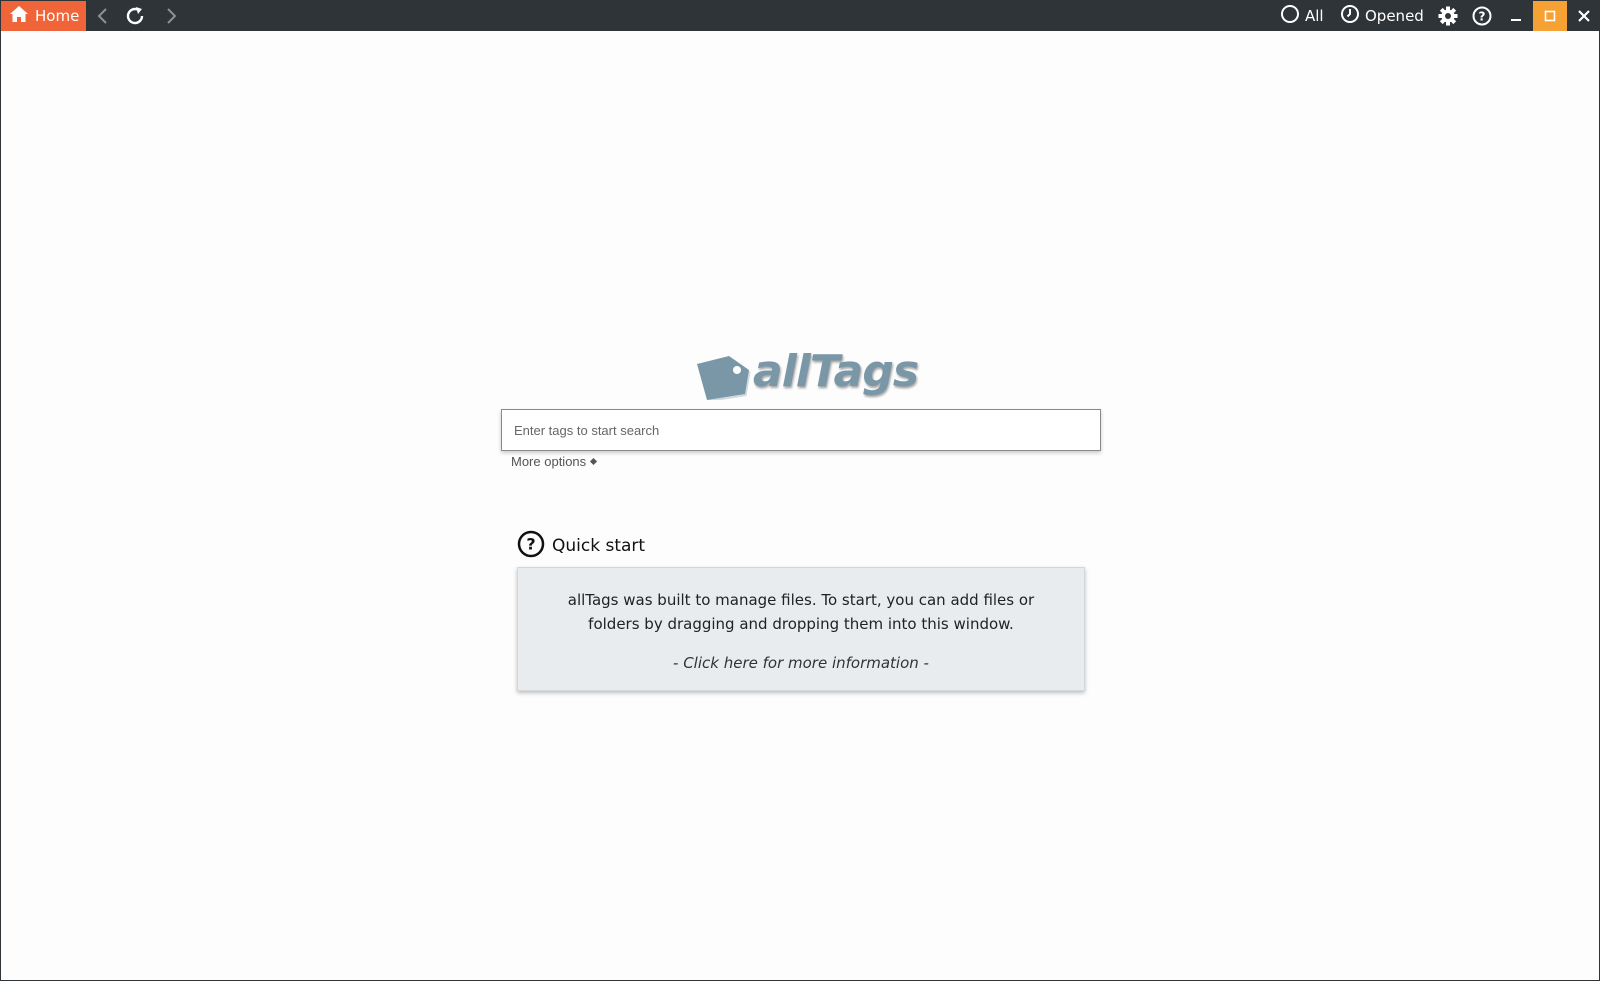  I want to click on quick-start-header: ? Quick start, so click(581, 546).